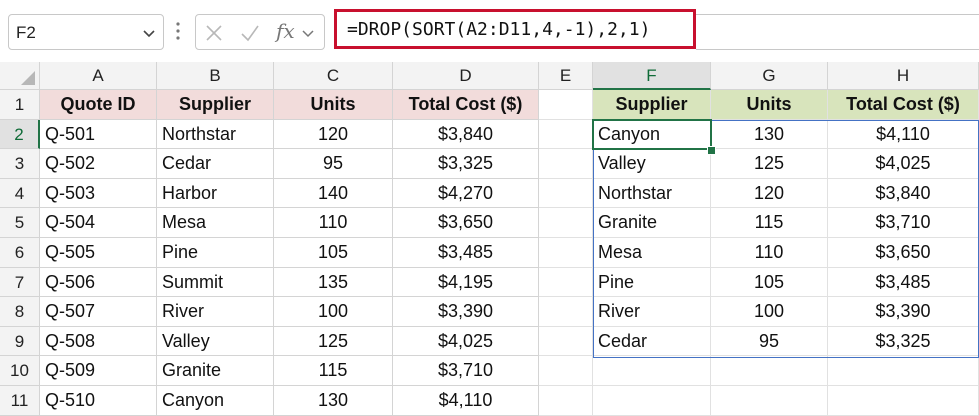 This screenshot has height=416, width=979. Describe the element at coordinates (98, 76) in the screenshot. I see `column-header-a: A` at that location.